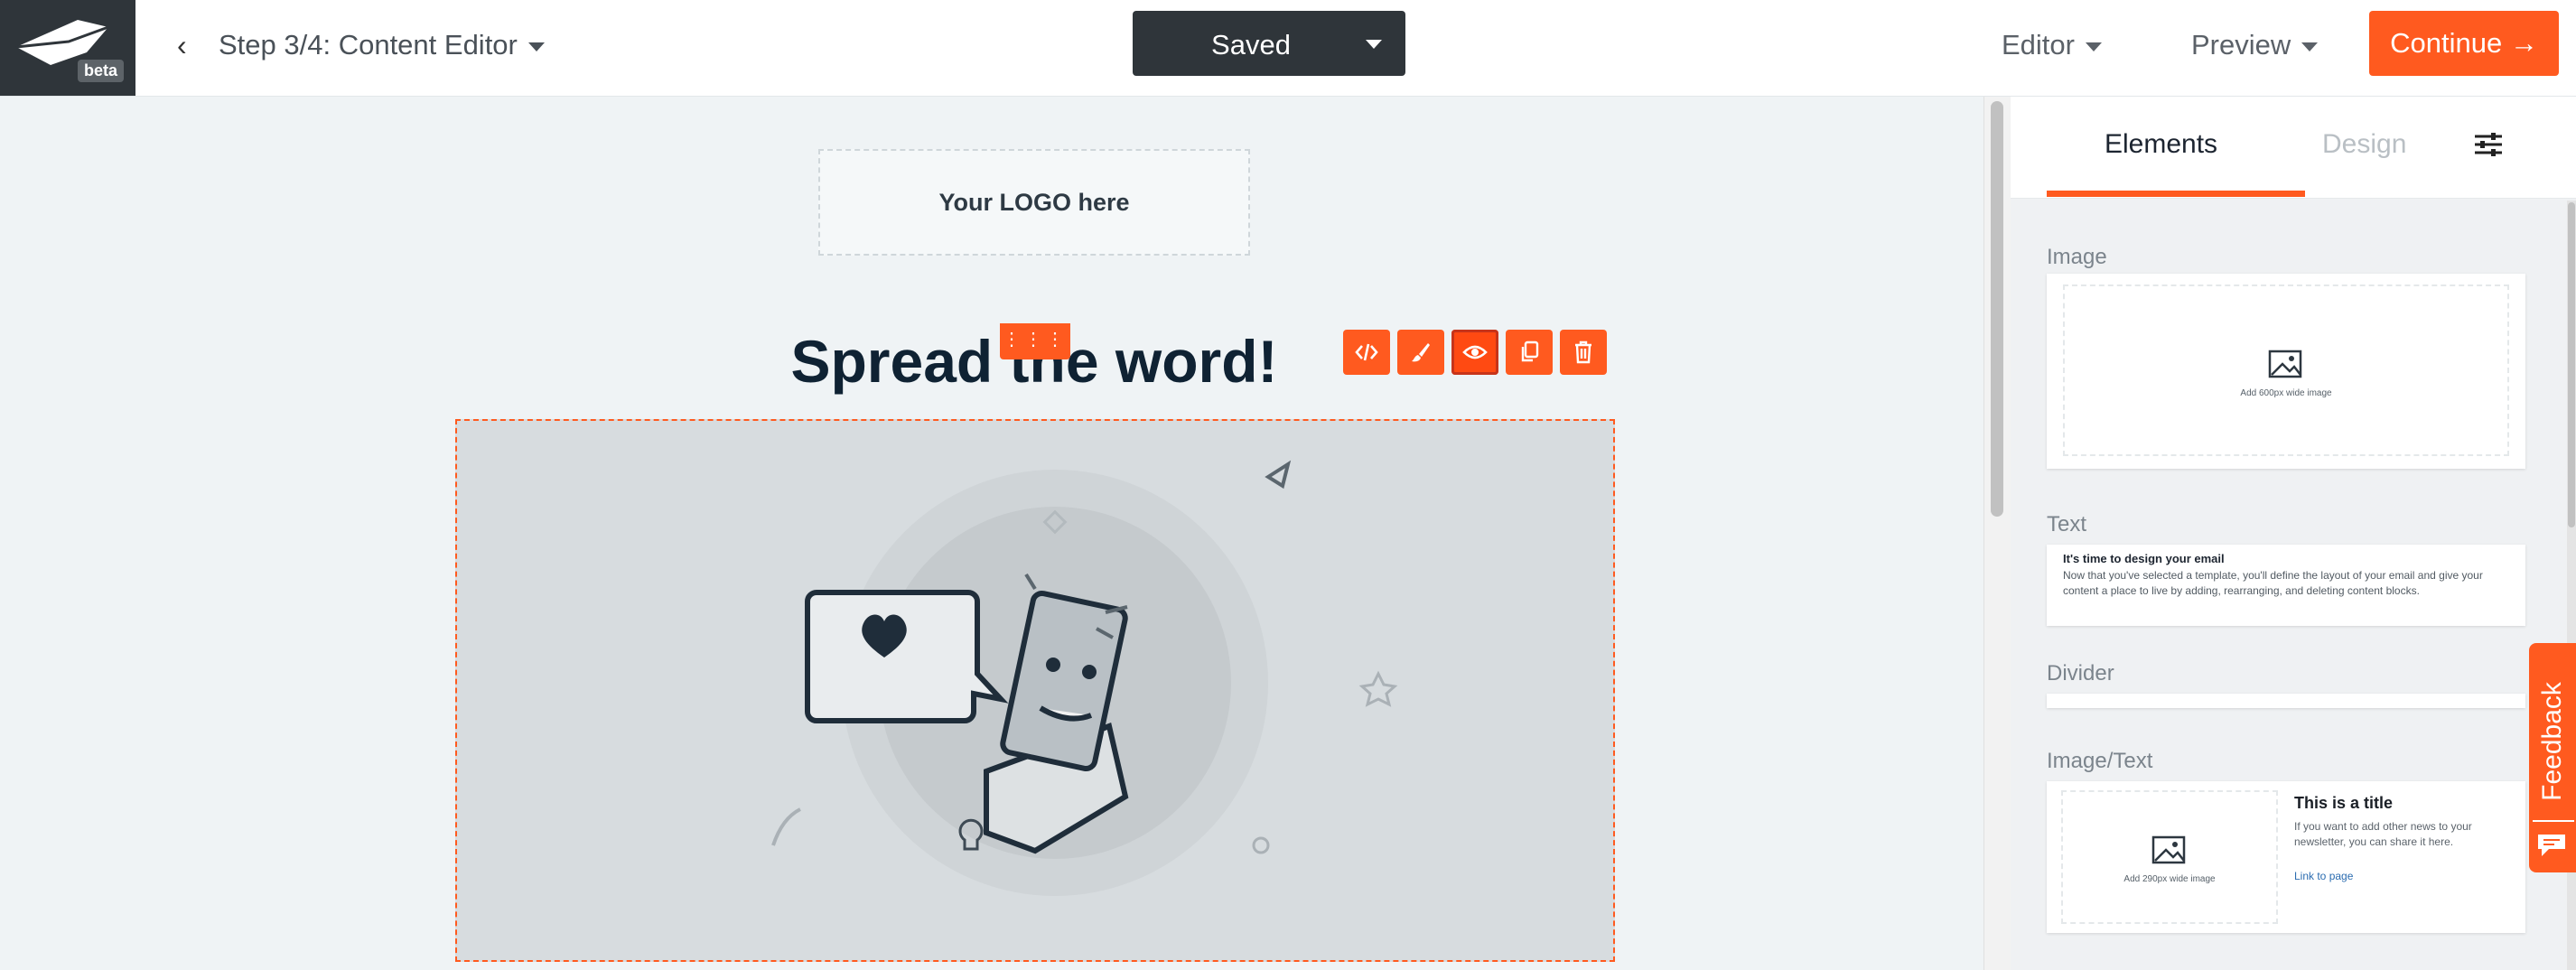 The height and width of the screenshot is (970, 2576). I want to click on sliders-icon, so click(2488, 144).